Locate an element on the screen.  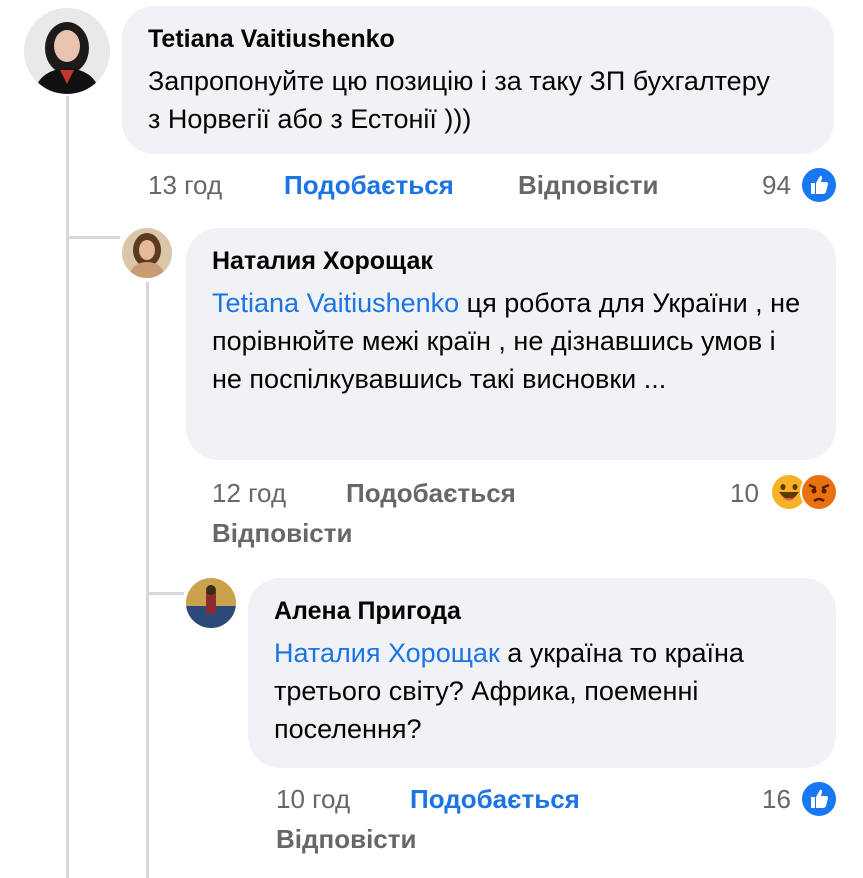
thread-line-reply is located at coordinates (147, 580).